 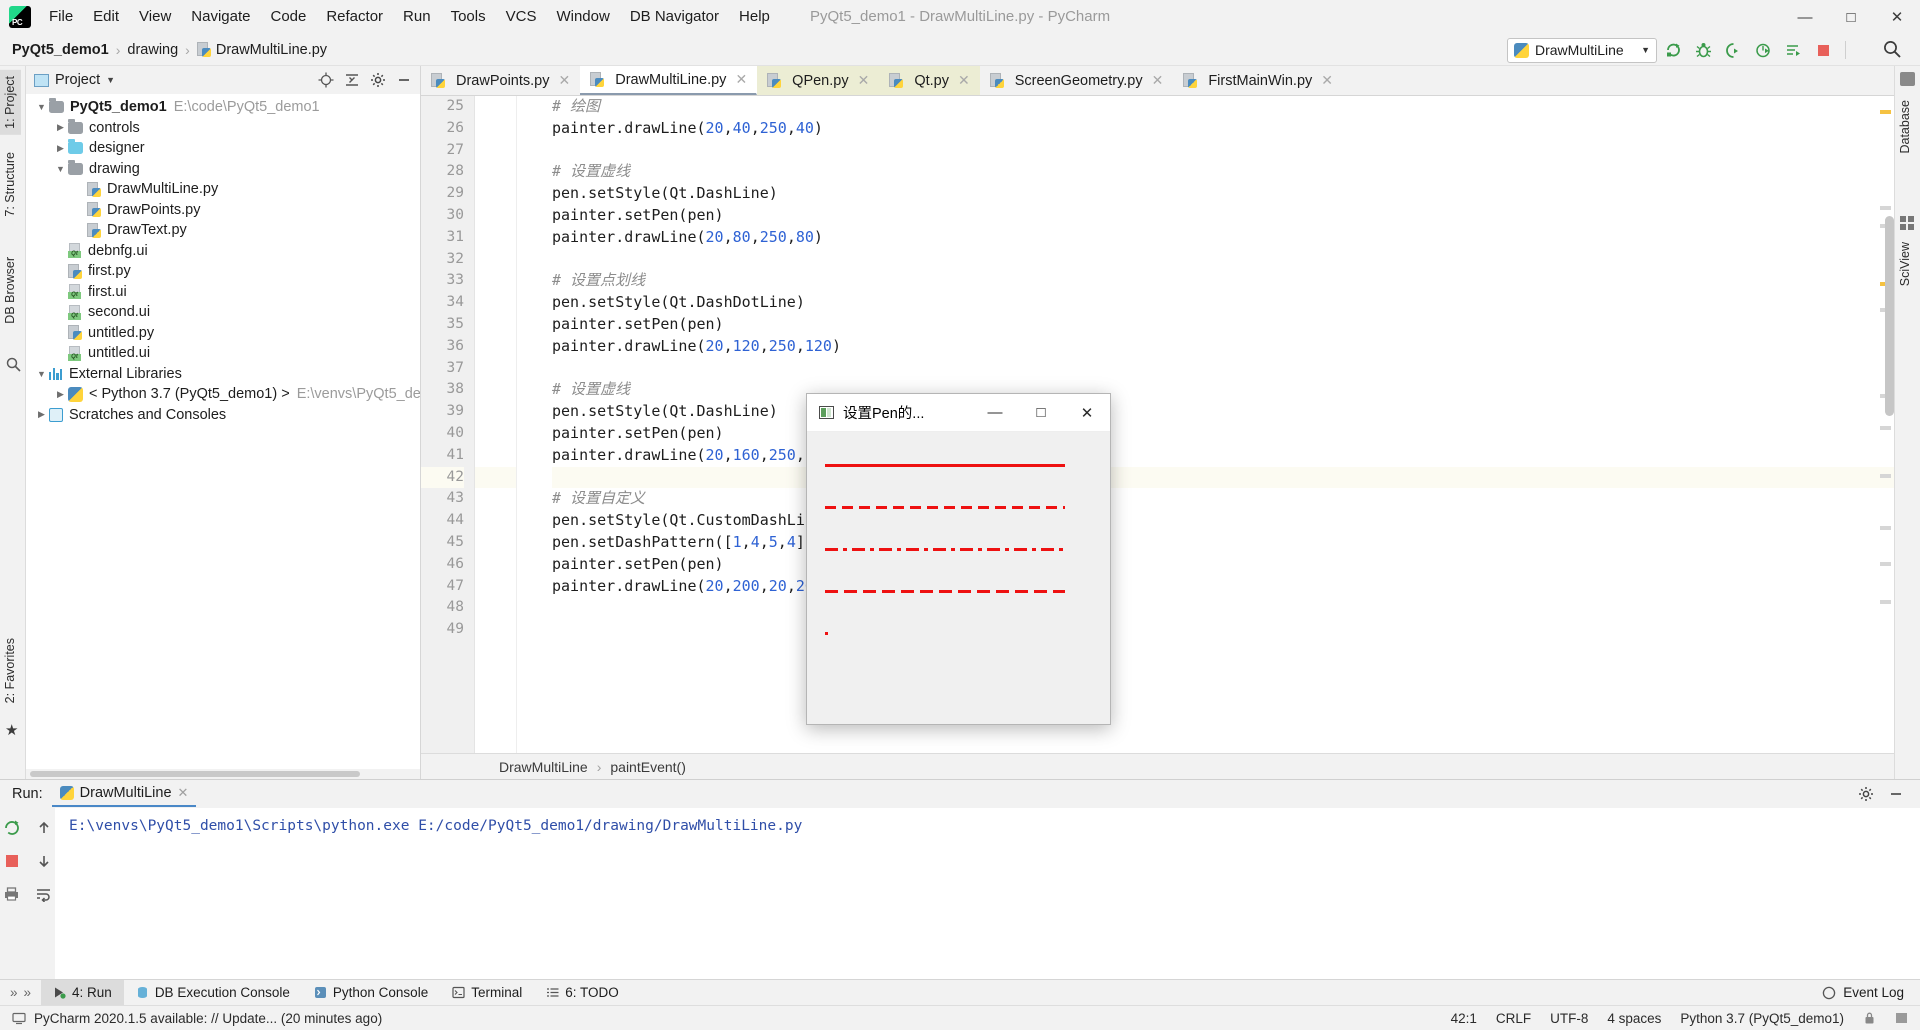 What do you see at coordinates (60, 50) in the screenshot?
I see `breadcrumb-item-project: PyQt5_demo1` at bounding box center [60, 50].